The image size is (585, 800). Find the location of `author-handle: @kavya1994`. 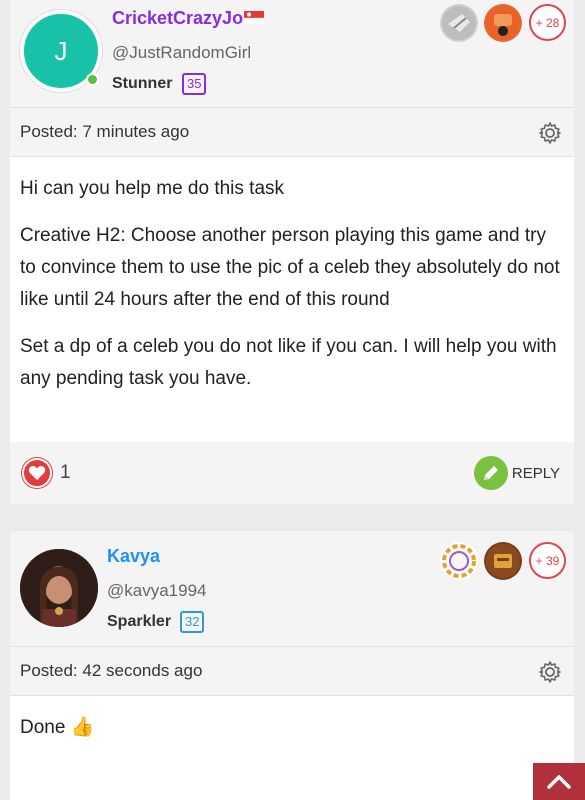

author-handle: @kavya1994 is located at coordinates (157, 590).